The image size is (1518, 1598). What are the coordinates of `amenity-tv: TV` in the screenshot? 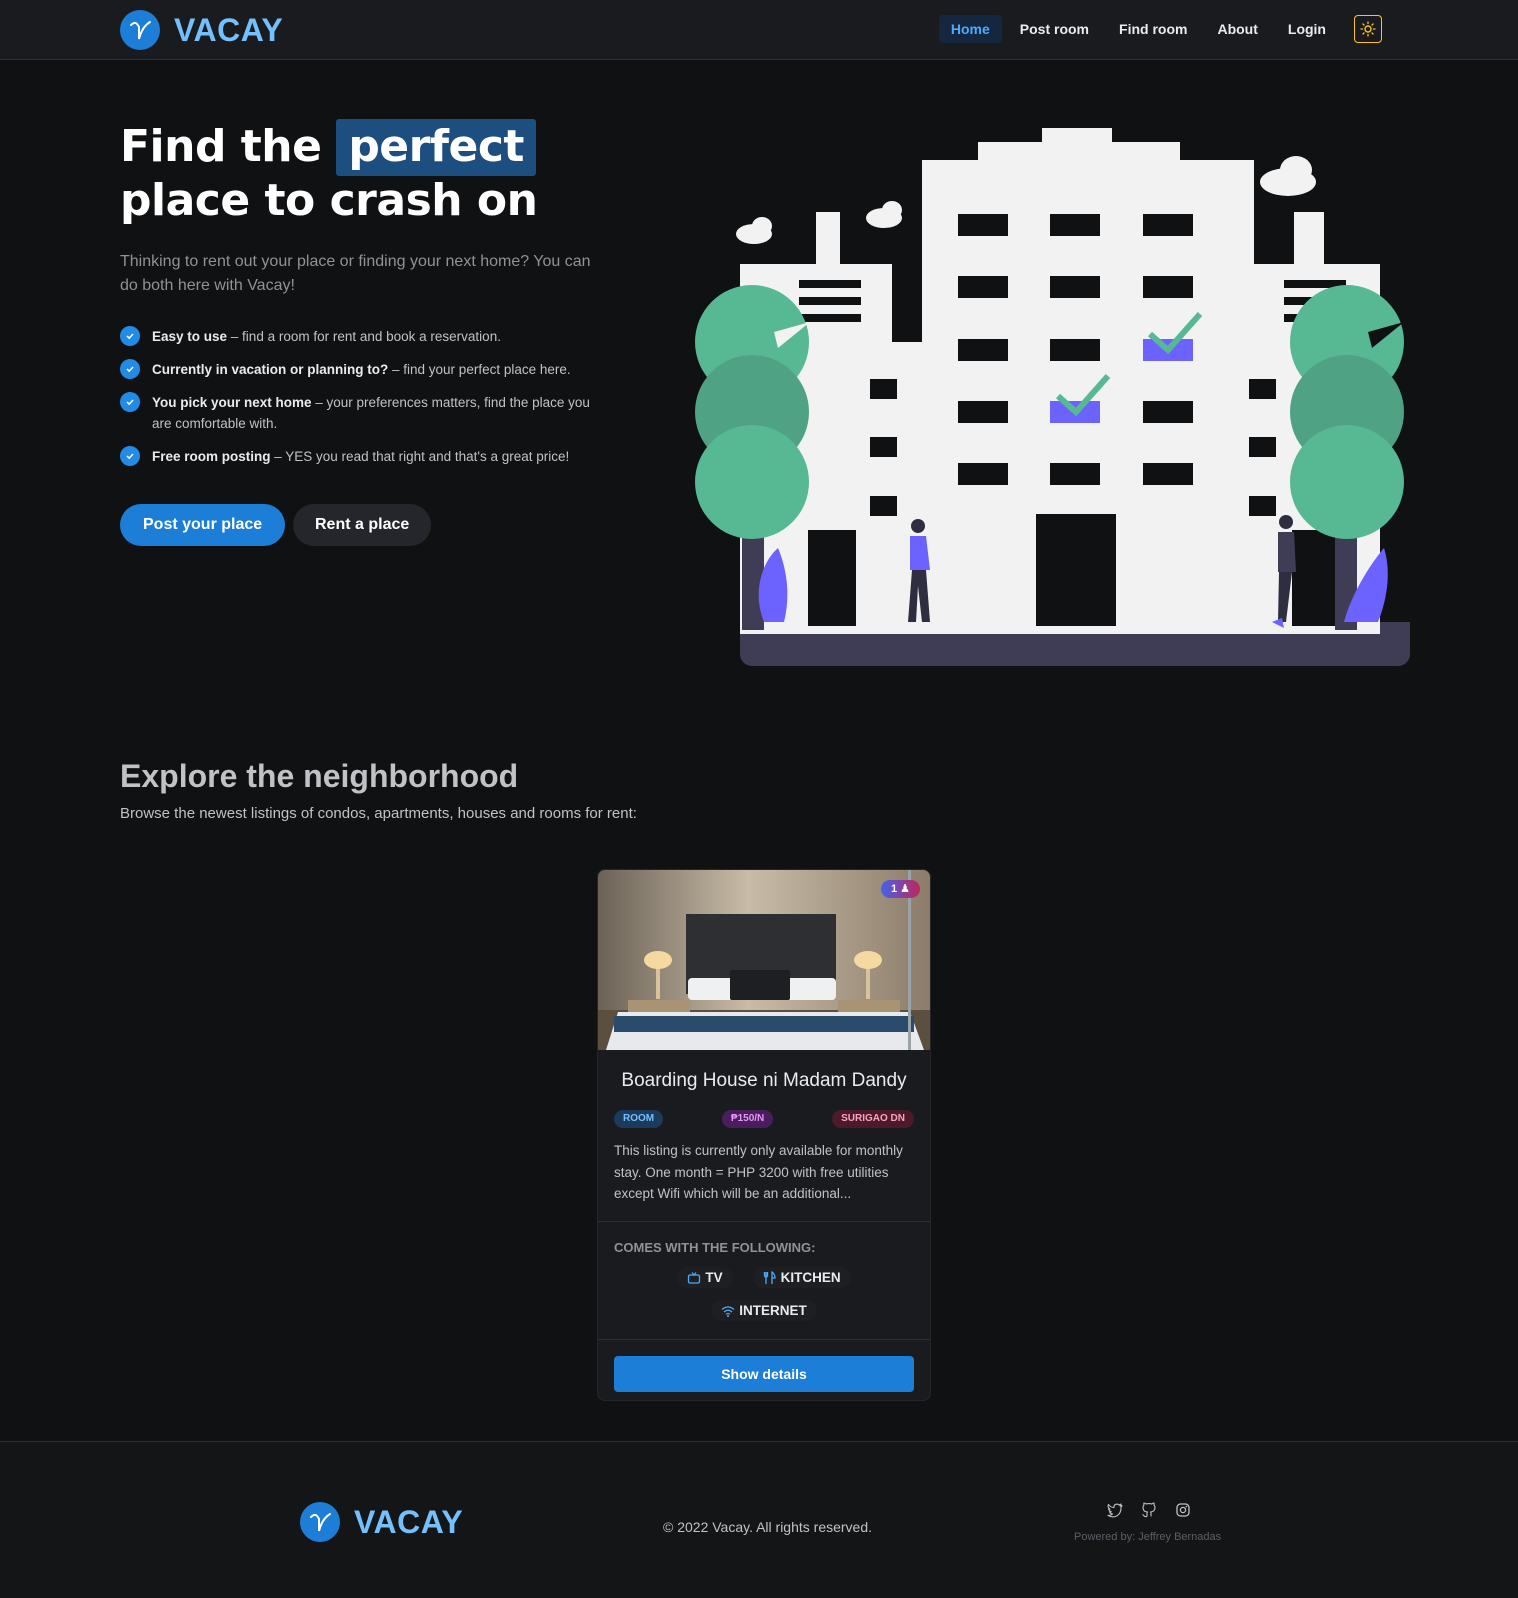 It's located at (705, 1277).